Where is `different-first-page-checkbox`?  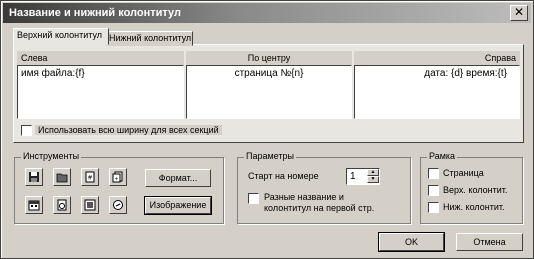
different-first-page-checkbox is located at coordinates (253, 198).